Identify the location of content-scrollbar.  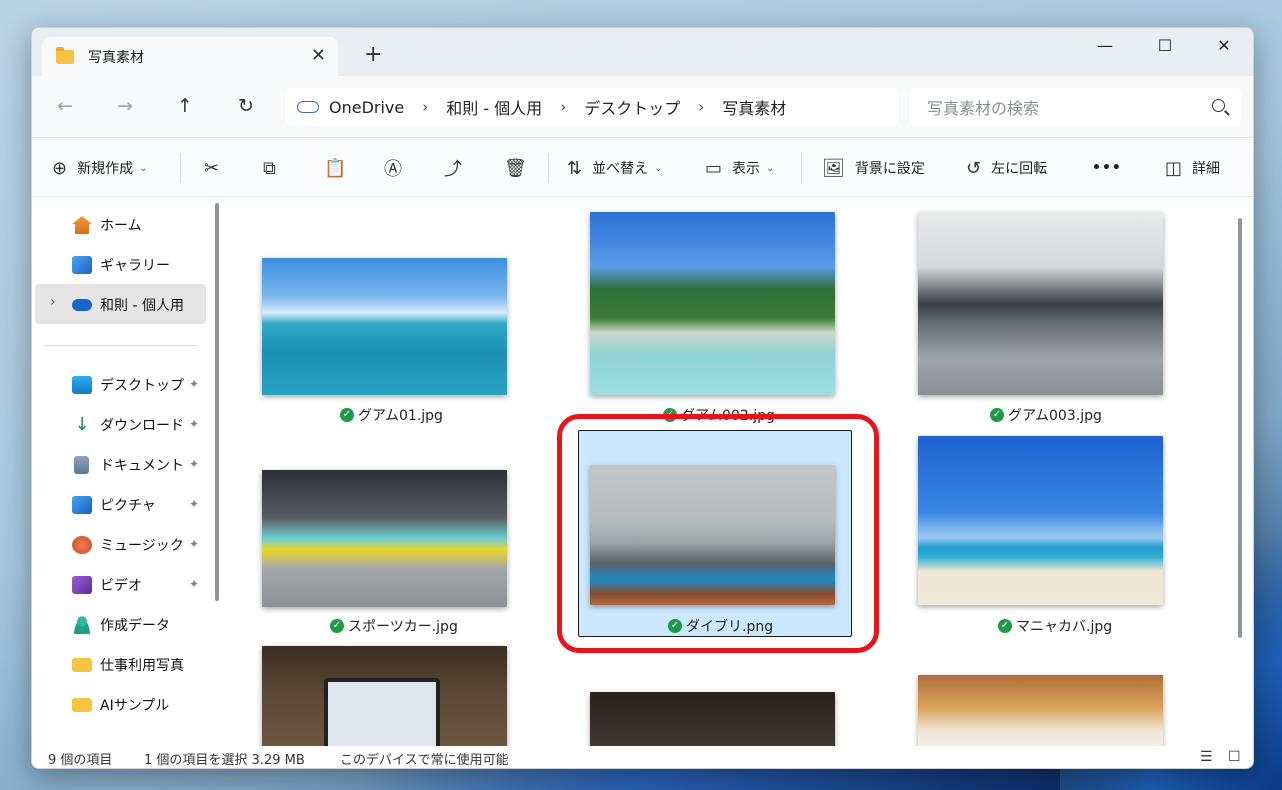
(1240, 428).